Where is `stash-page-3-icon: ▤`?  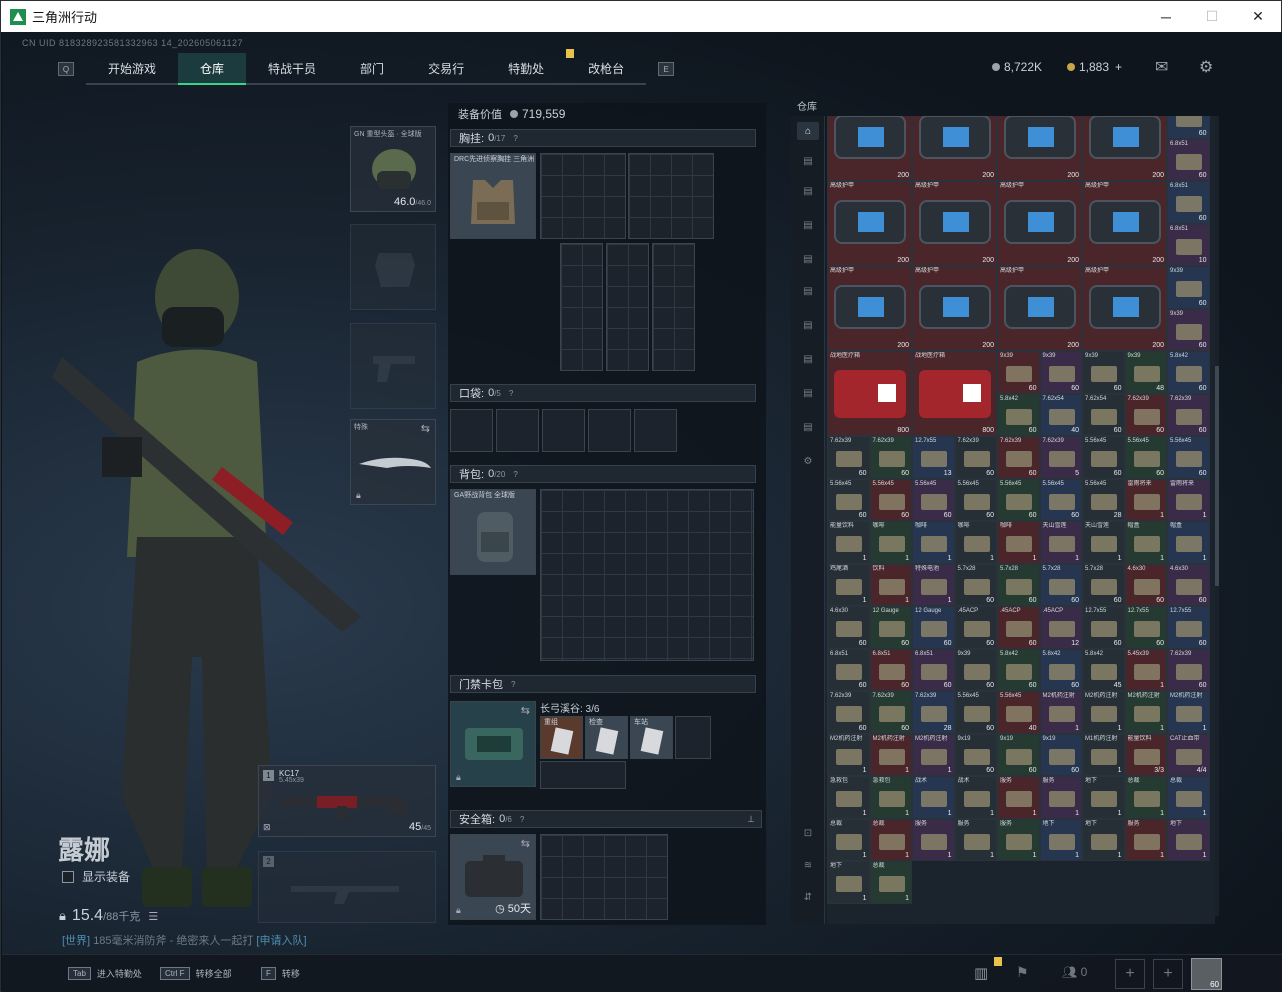 stash-page-3-icon: ▤ is located at coordinates (808, 225).